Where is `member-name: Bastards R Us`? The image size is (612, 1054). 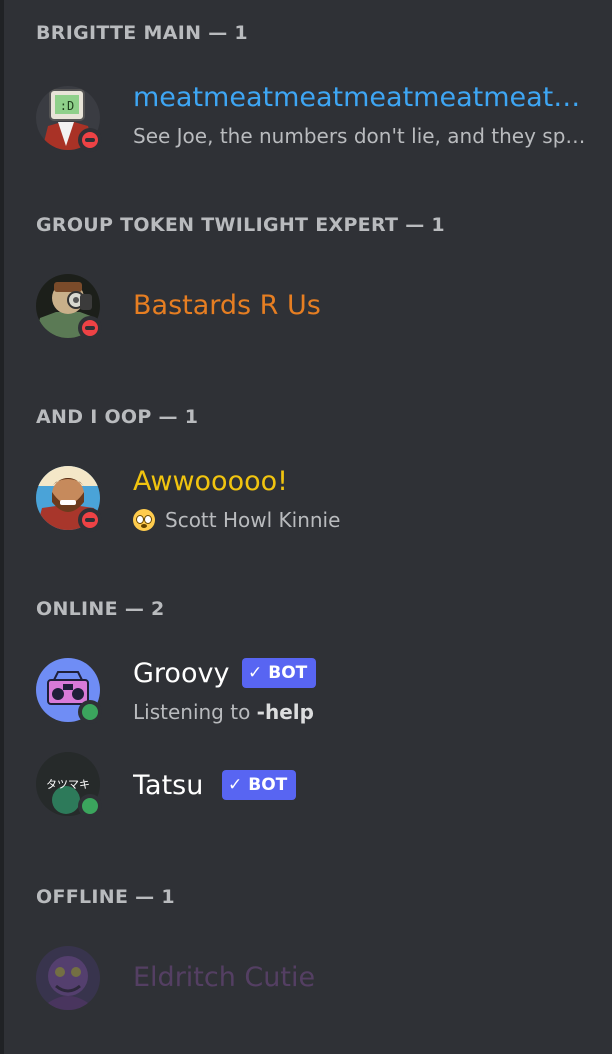
member-name: Bastards R Us is located at coordinates (227, 305).